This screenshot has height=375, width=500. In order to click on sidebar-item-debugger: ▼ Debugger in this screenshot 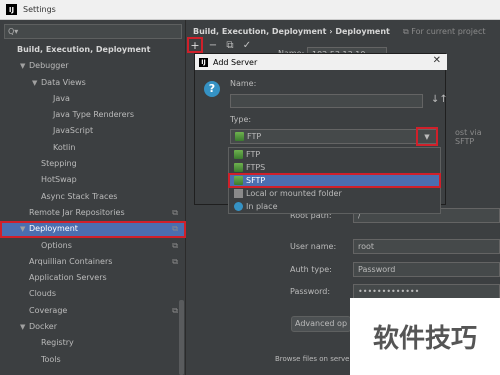, I will do `click(93, 66)`.